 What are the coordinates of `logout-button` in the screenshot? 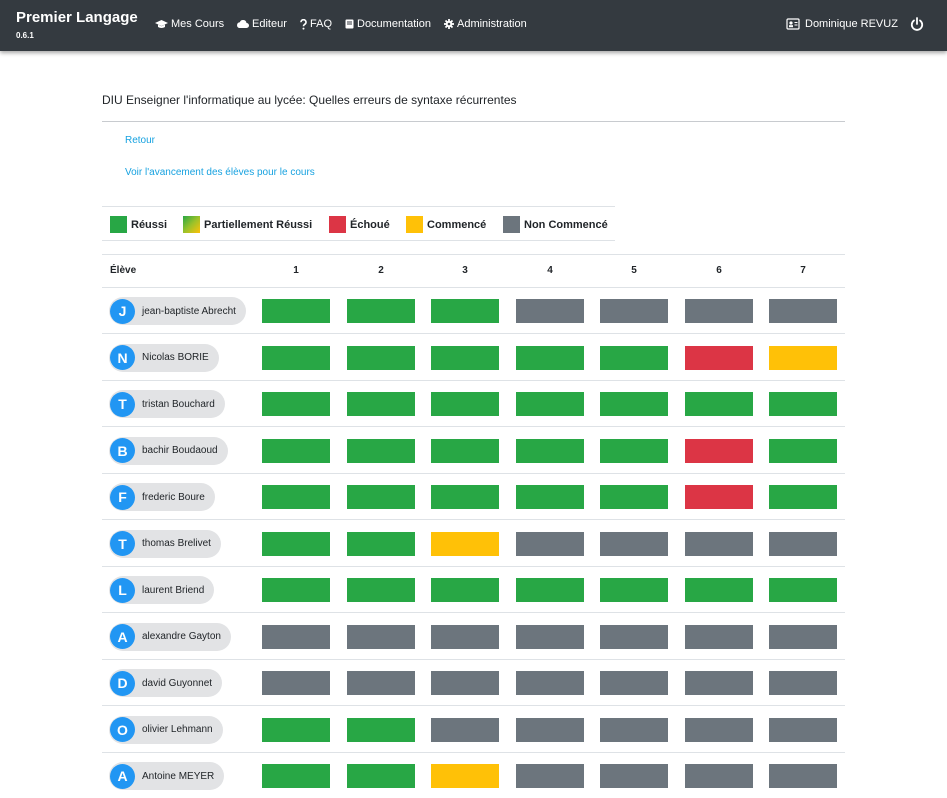 It's located at (917, 27).